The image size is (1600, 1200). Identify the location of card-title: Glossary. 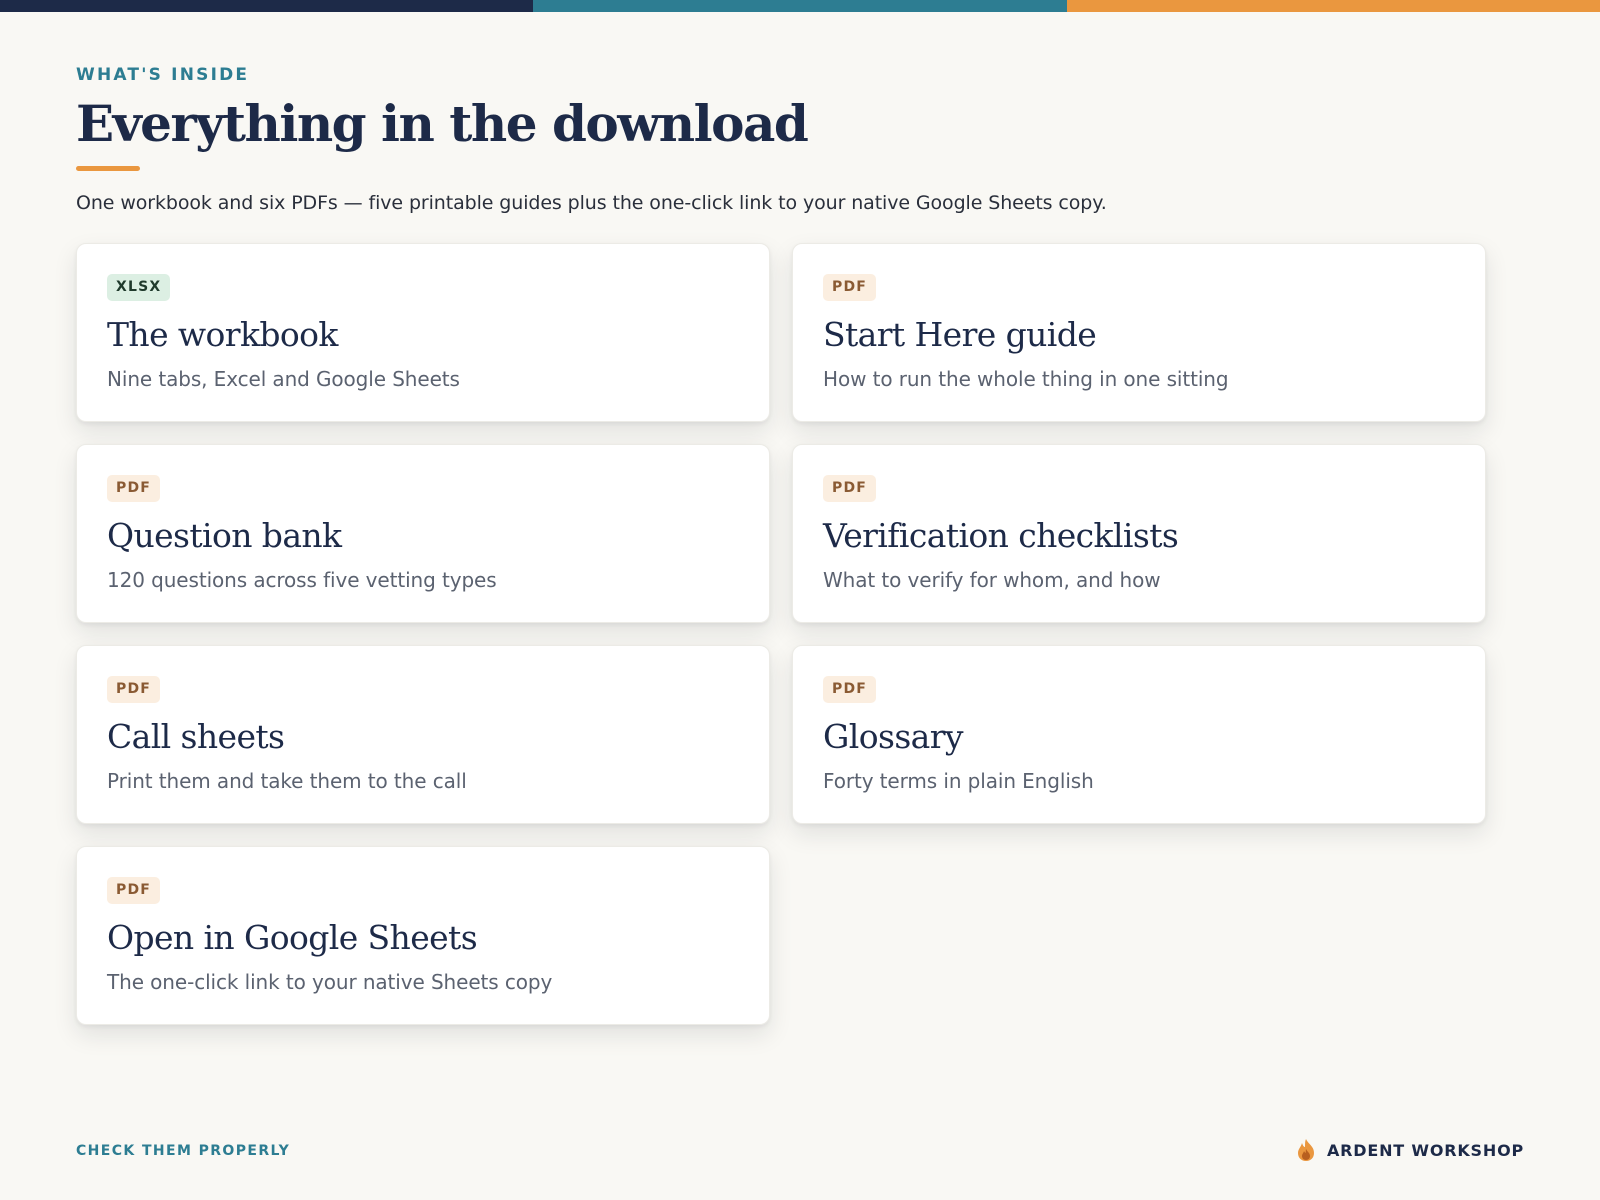
(893, 736).